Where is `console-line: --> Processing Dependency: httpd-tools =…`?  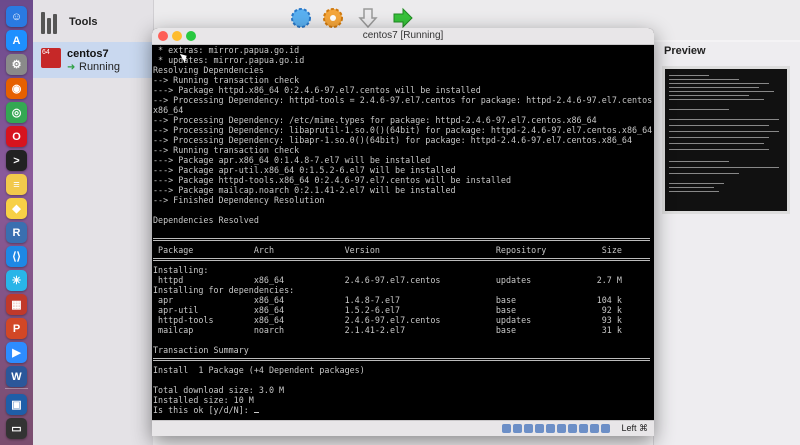
console-line: --> Processing Dependency: httpd-tools =… is located at coordinates (403, 100).